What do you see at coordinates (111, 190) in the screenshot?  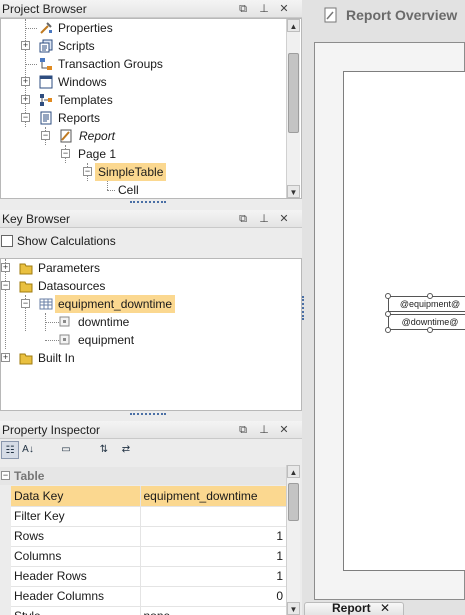 I see `tree-guide` at bounding box center [111, 190].